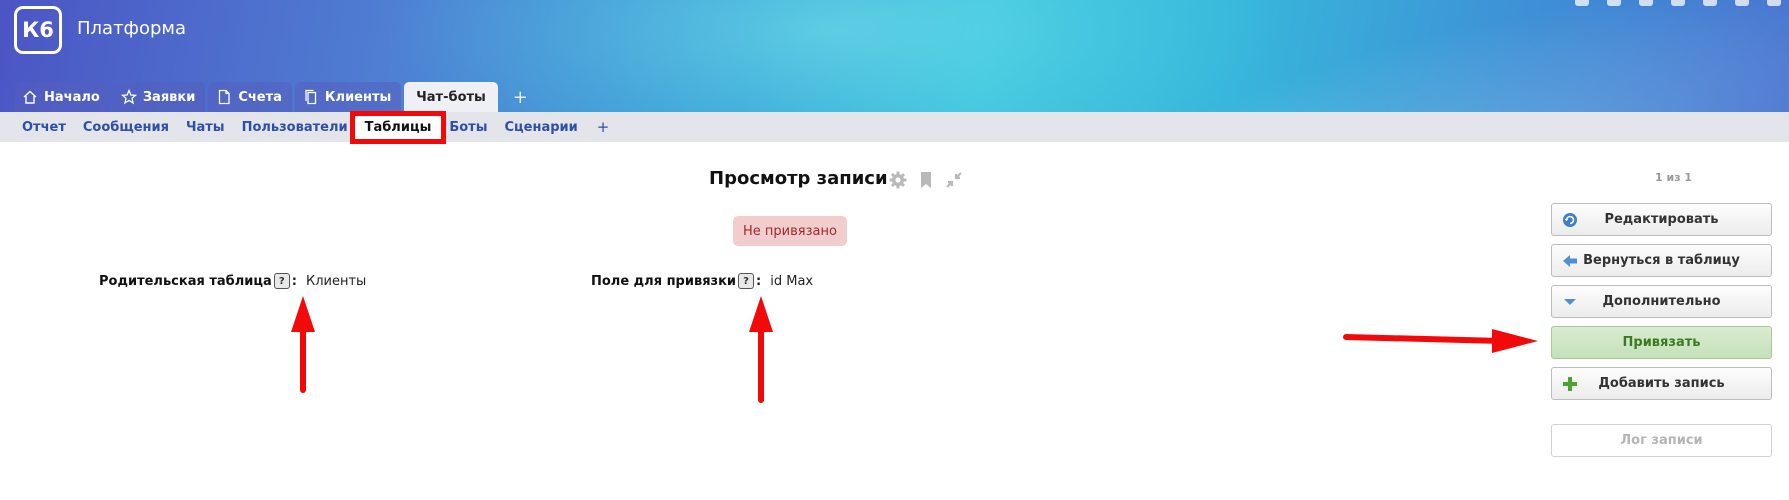 The image size is (1789, 500). What do you see at coordinates (954, 180) in the screenshot?
I see `collapse-icon` at bounding box center [954, 180].